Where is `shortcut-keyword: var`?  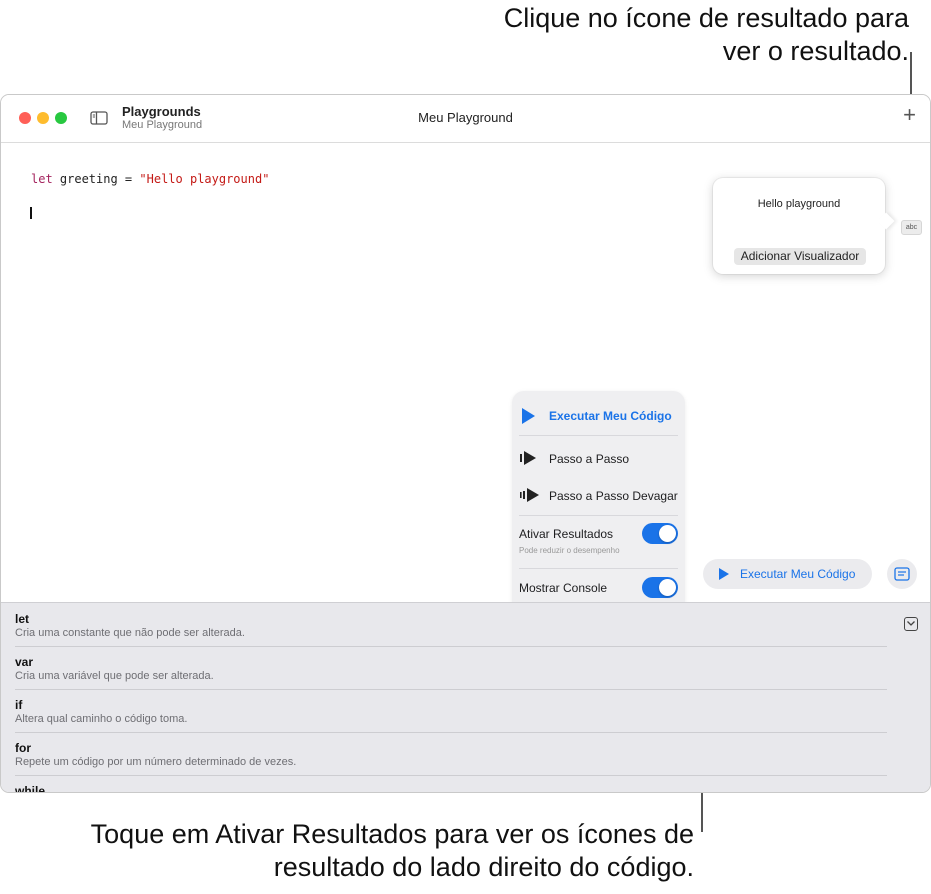
shortcut-keyword: var is located at coordinates (24, 662).